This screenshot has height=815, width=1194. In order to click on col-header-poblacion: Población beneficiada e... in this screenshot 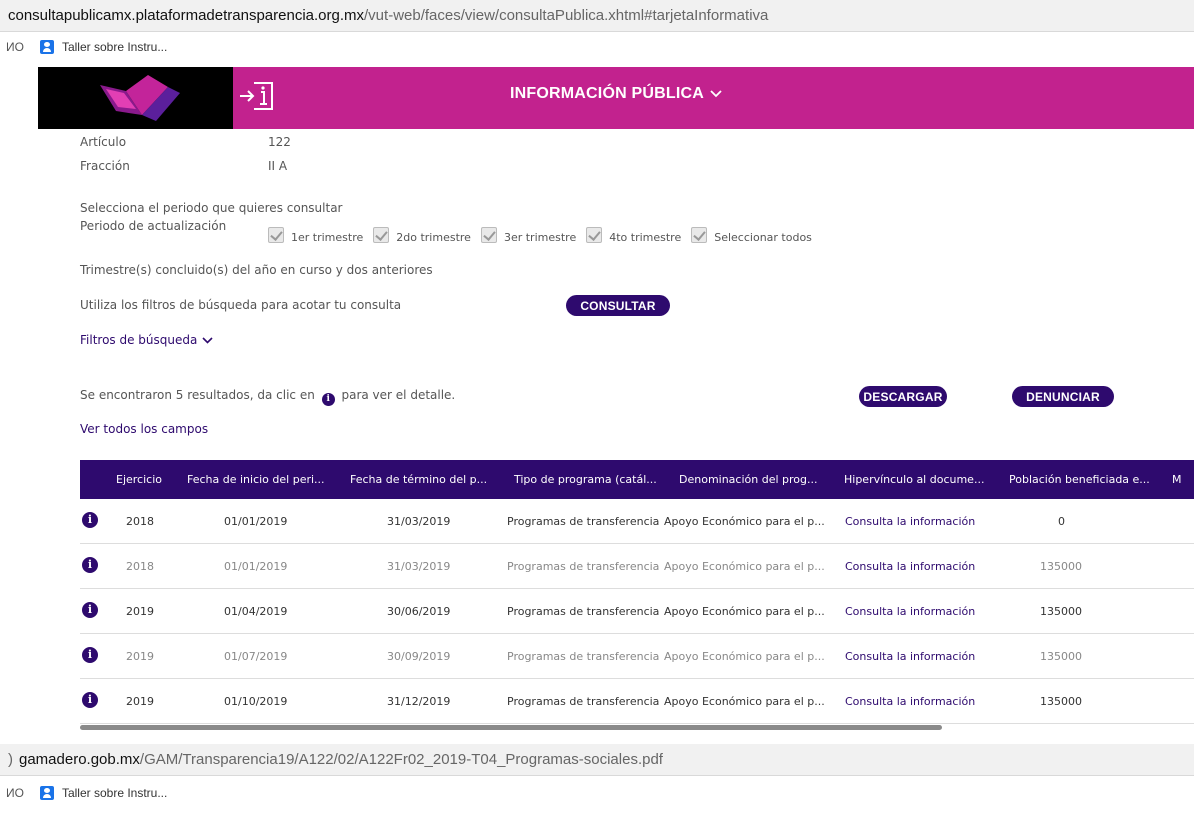, I will do `click(1079, 479)`.